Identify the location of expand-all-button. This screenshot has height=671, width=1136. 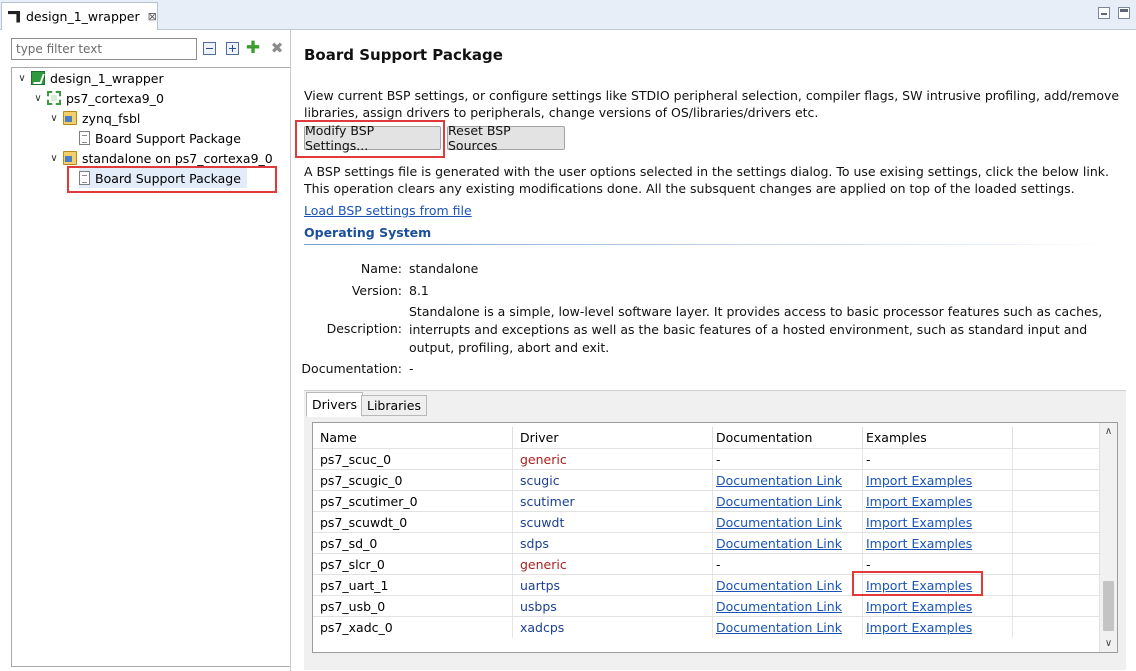
(232, 48).